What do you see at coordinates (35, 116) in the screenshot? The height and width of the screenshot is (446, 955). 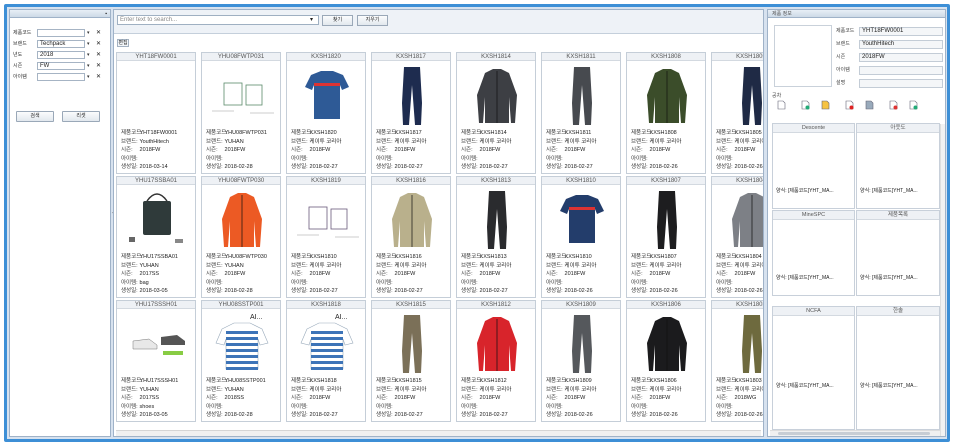 I see `search-button: 검색` at bounding box center [35, 116].